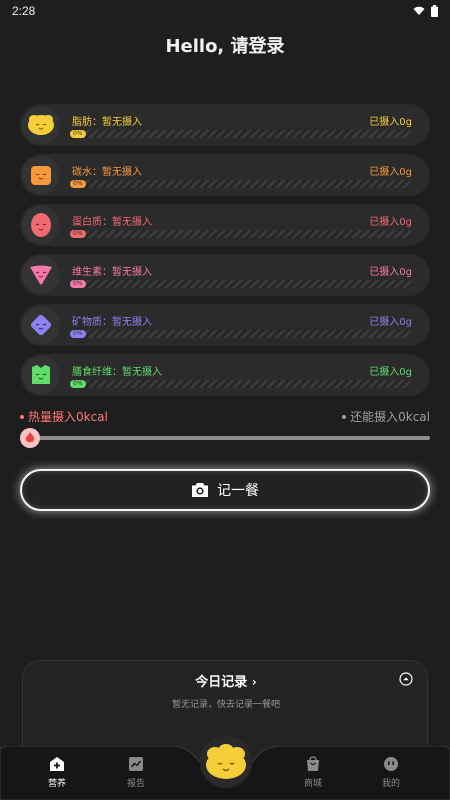 This screenshot has width=450, height=800. Describe the element at coordinates (225, 705) in the screenshot. I see `today-empty-text: 暂无记录，快去记录一餐吧` at that location.